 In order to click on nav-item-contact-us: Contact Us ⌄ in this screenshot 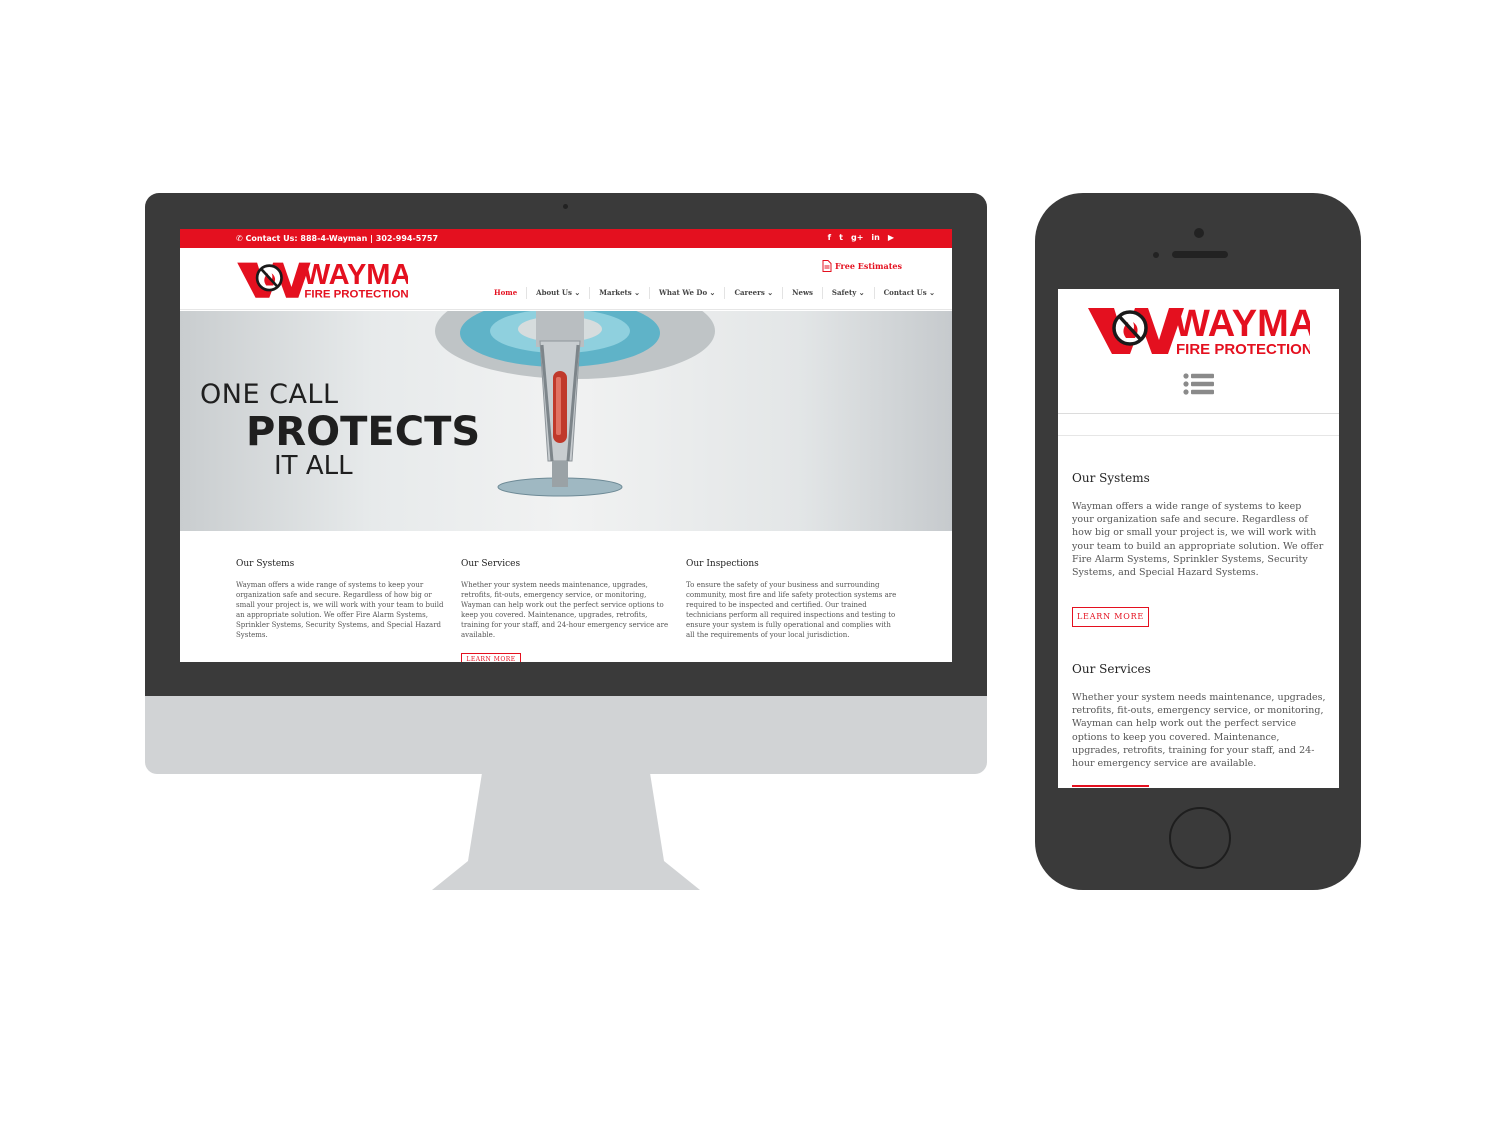, I will do `click(909, 293)`.